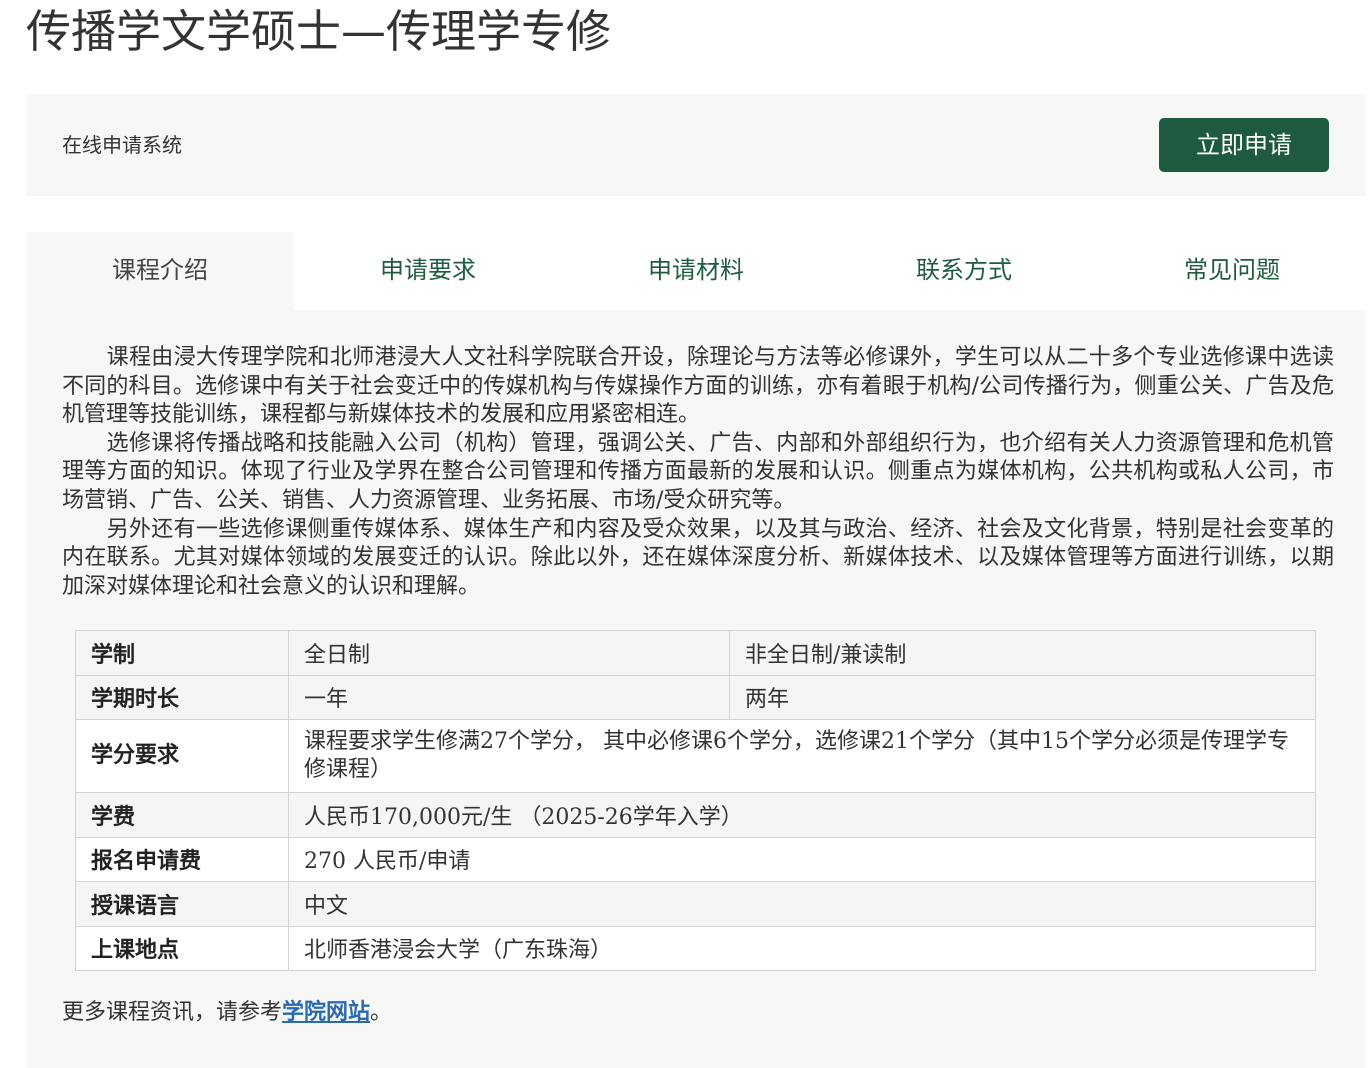 The image size is (1372, 1068). Describe the element at coordinates (182, 756) in the screenshot. I see `row-label-credit-requirement: 学分要求` at that location.